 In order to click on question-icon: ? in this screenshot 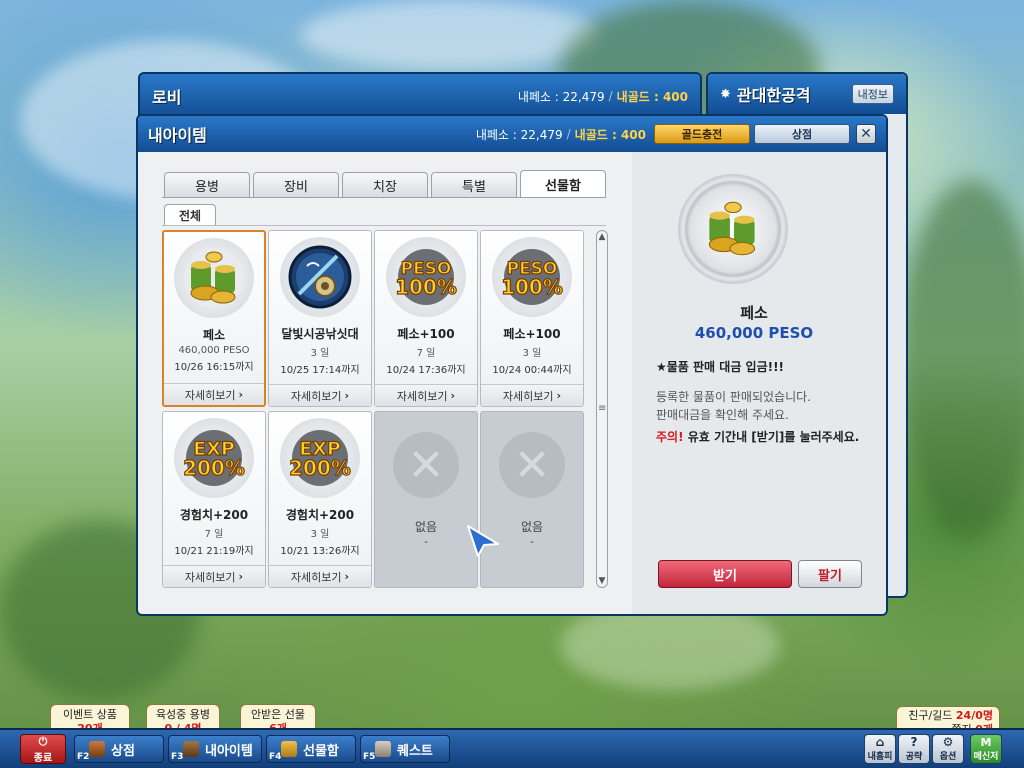, I will do `click(914, 742)`.